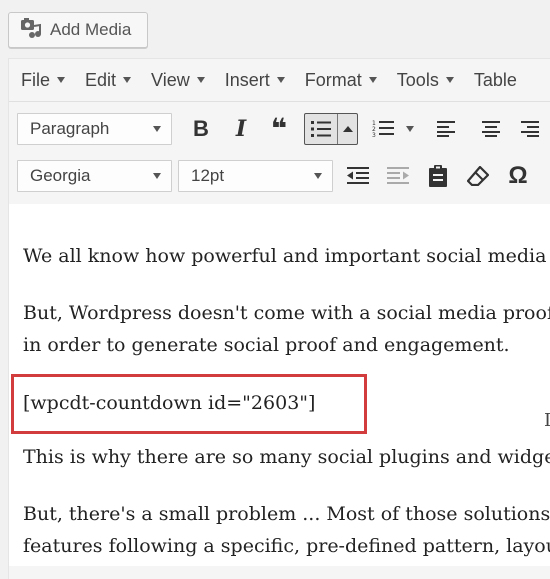 This screenshot has height=579, width=550. What do you see at coordinates (60, 175) in the screenshot?
I see `font-family-value: Georgia` at bounding box center [60, 175].